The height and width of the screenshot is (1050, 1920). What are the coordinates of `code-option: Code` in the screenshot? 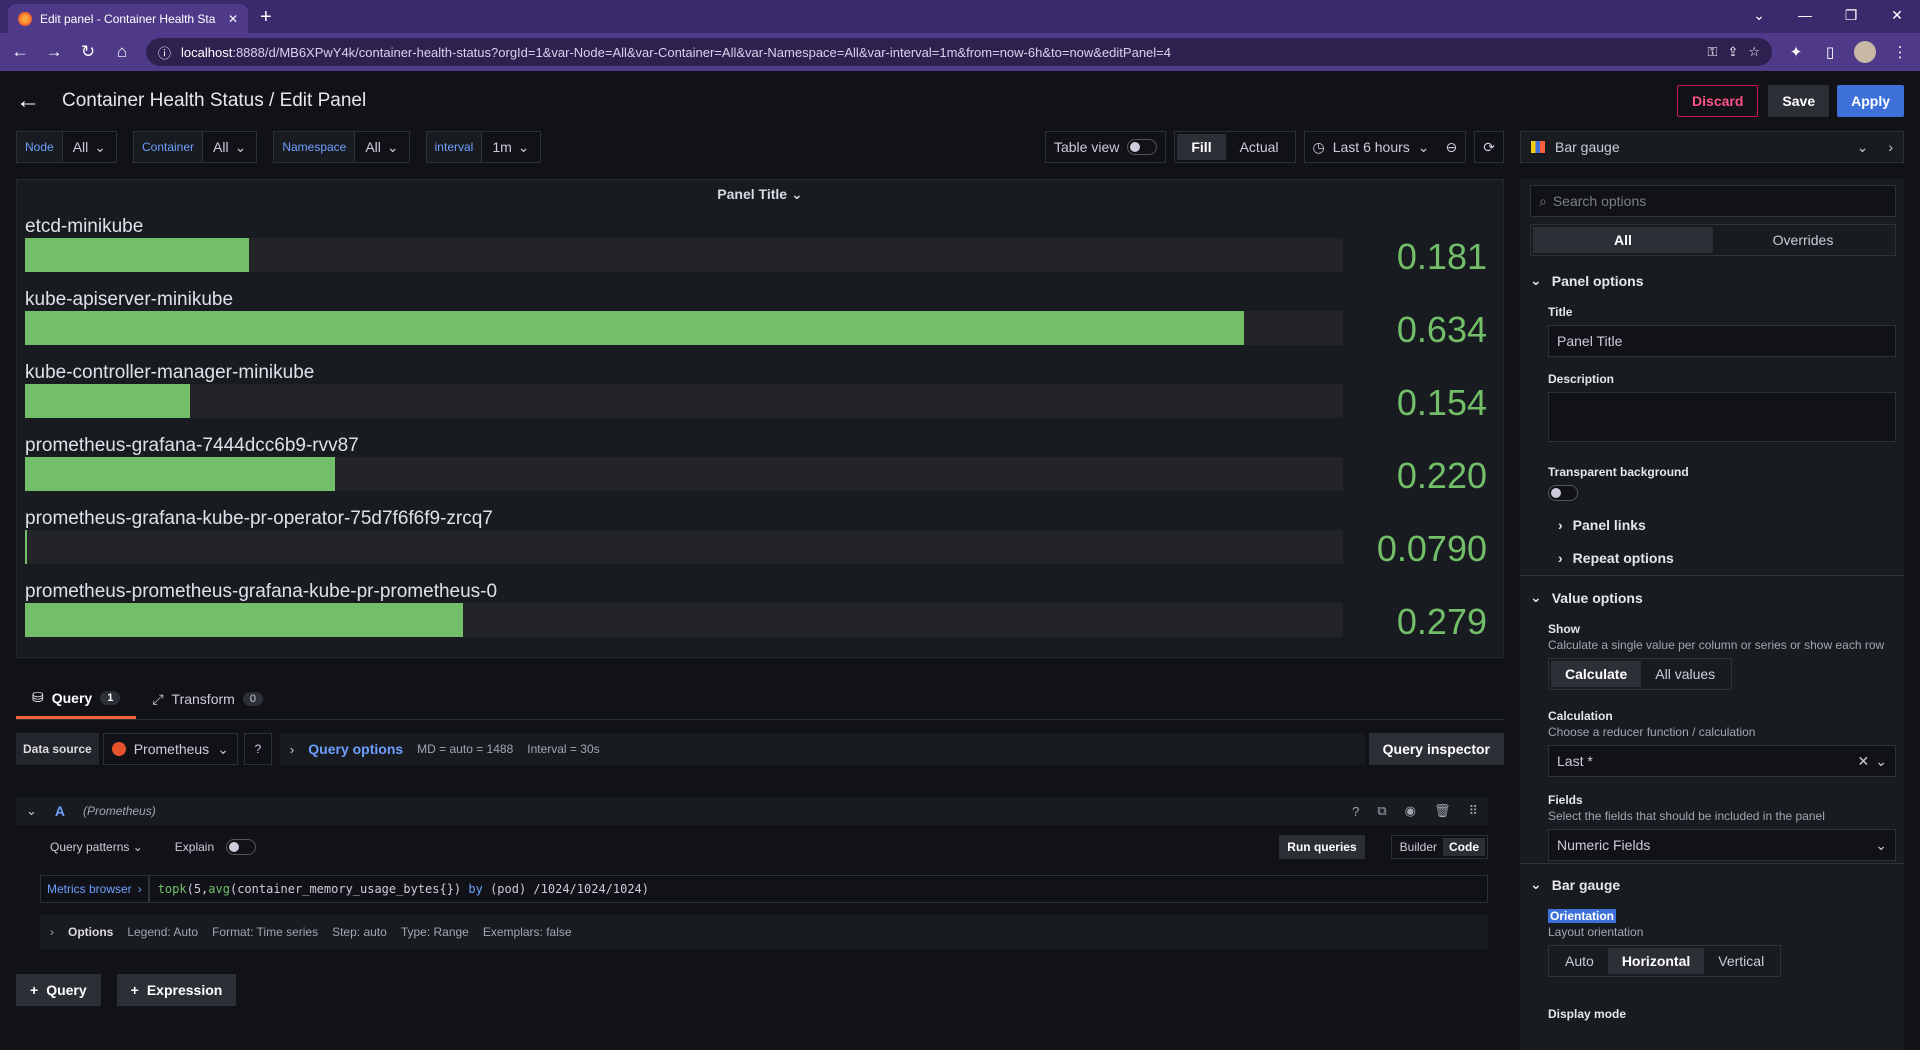 It's located at (1464, 847).